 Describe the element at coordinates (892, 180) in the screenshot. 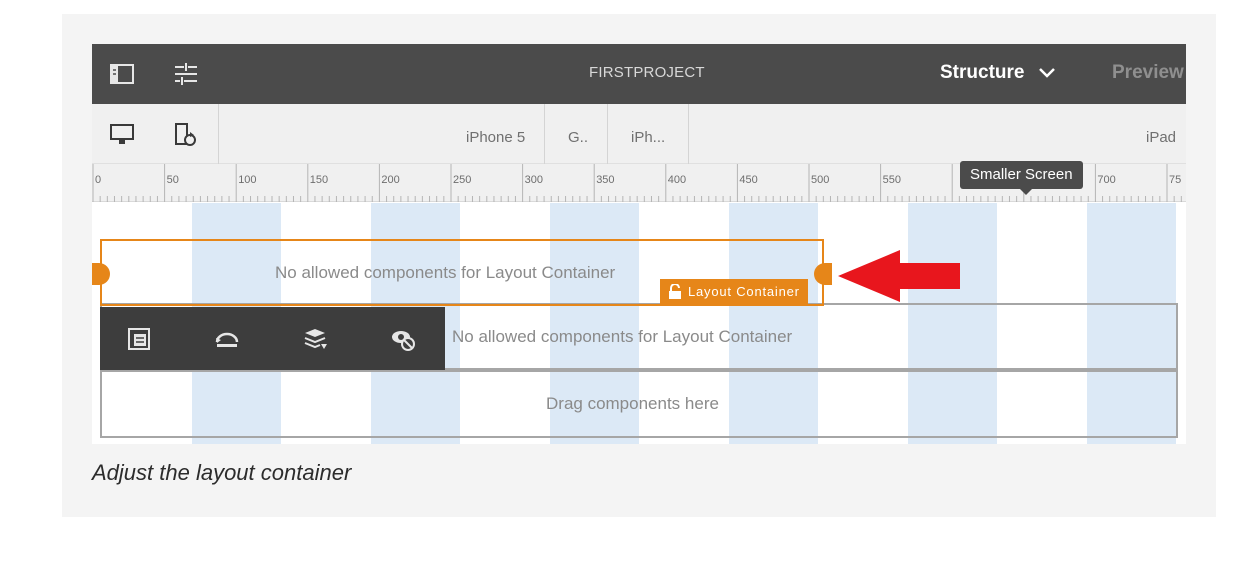

I see `ruler-tick-label: 550` at that location.